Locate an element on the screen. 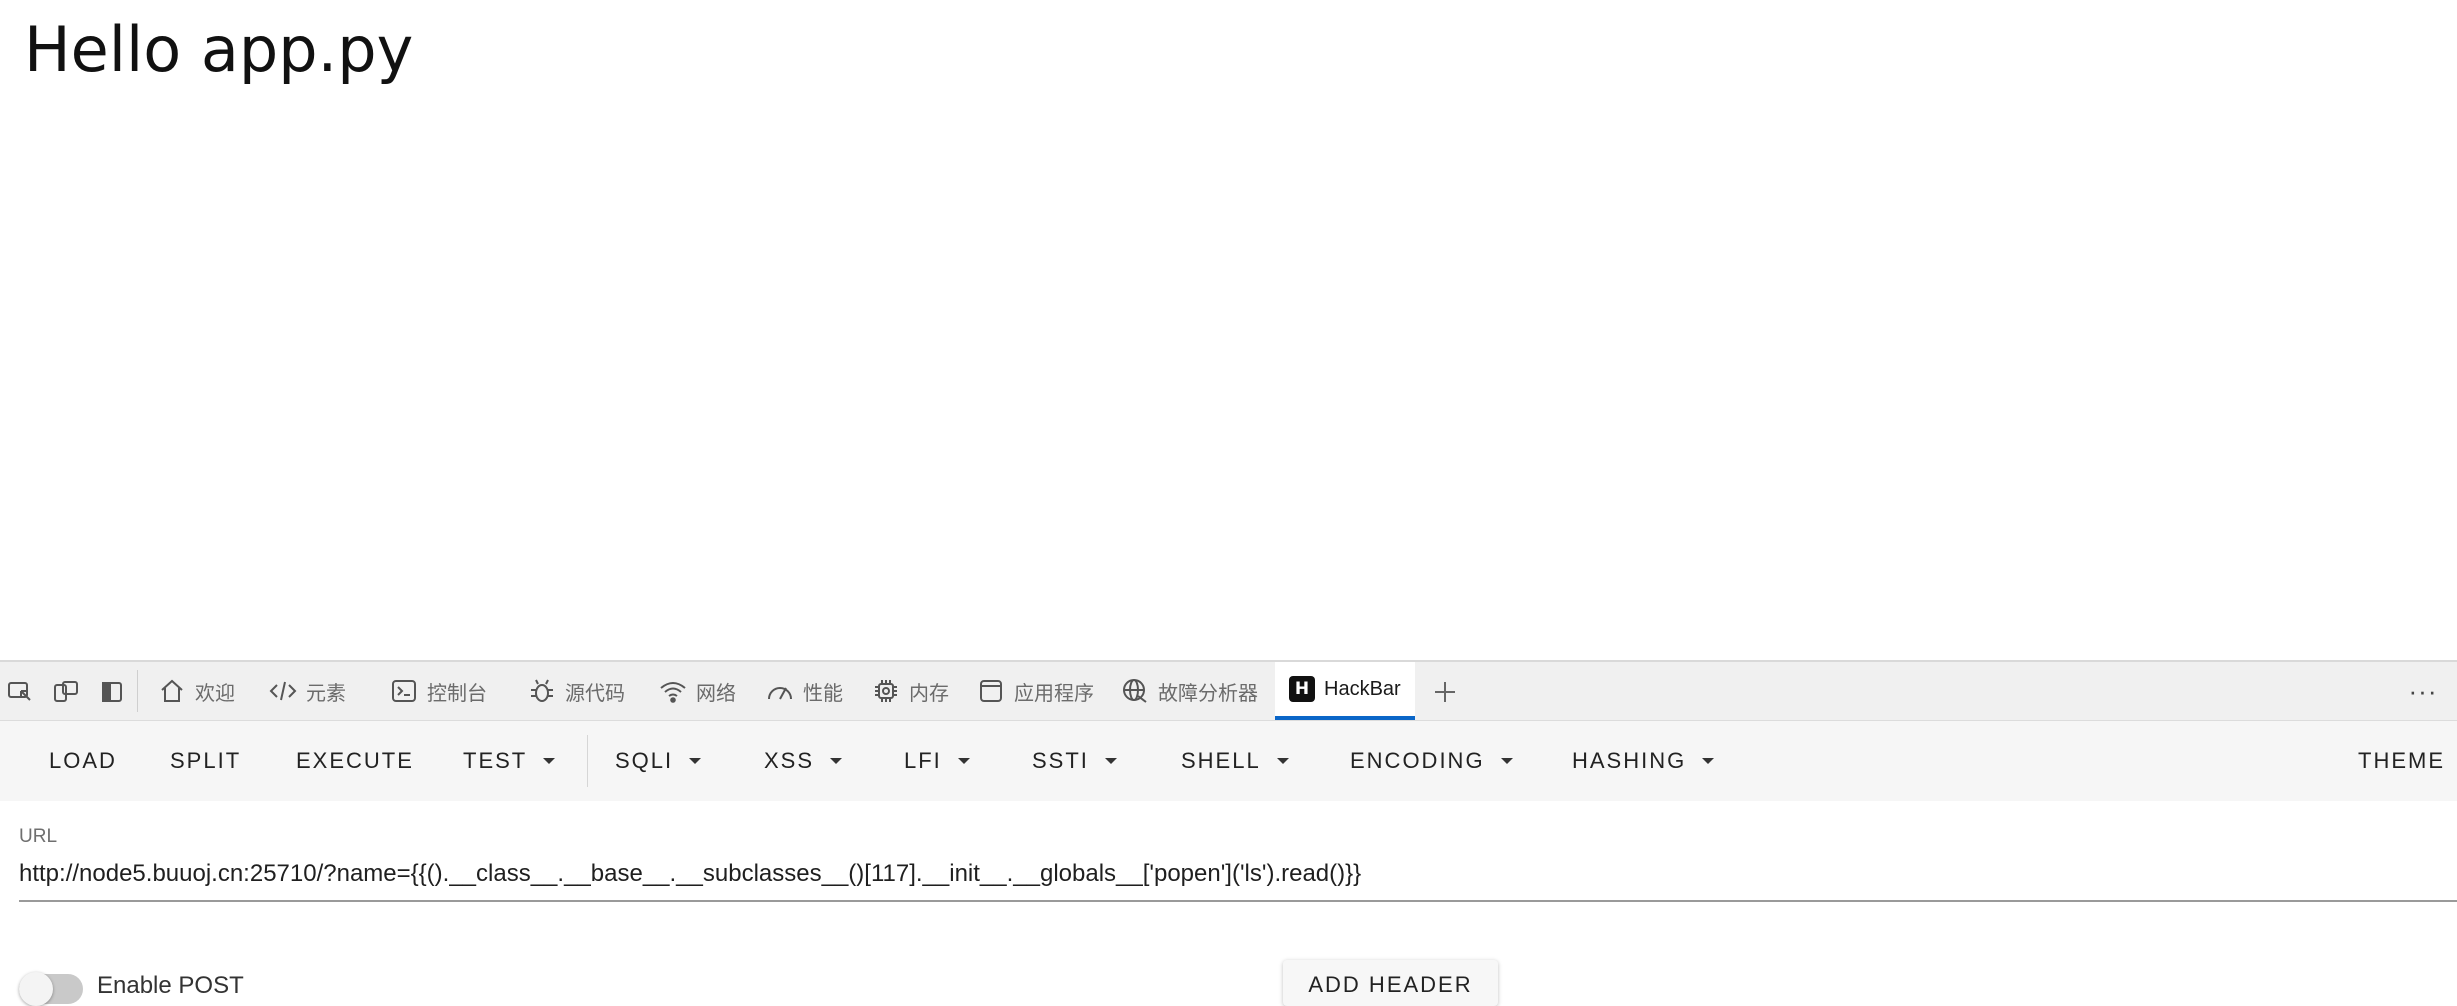  wifi-icon is located at coordinates (673, 691).